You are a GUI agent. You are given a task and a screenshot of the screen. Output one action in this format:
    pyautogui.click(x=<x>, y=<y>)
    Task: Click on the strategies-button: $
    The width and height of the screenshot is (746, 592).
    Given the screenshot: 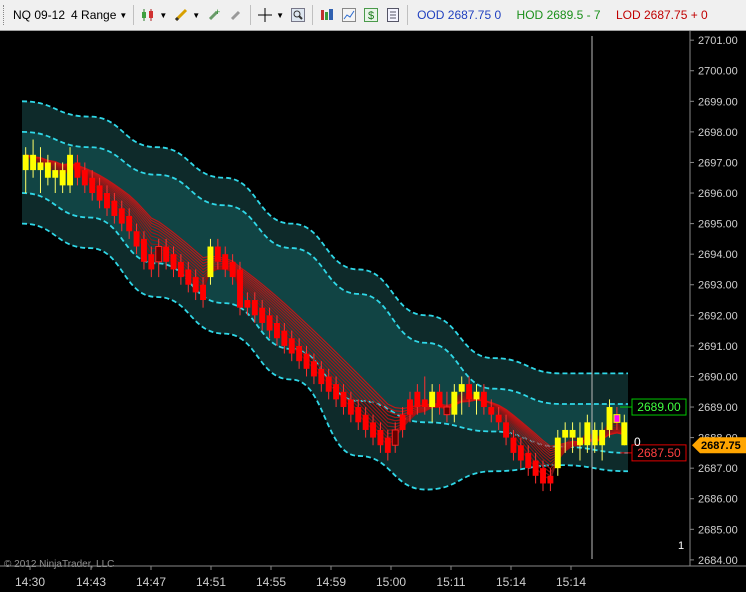 What is the action you would take?
    pyautogui.click(x=371, y=15)
    